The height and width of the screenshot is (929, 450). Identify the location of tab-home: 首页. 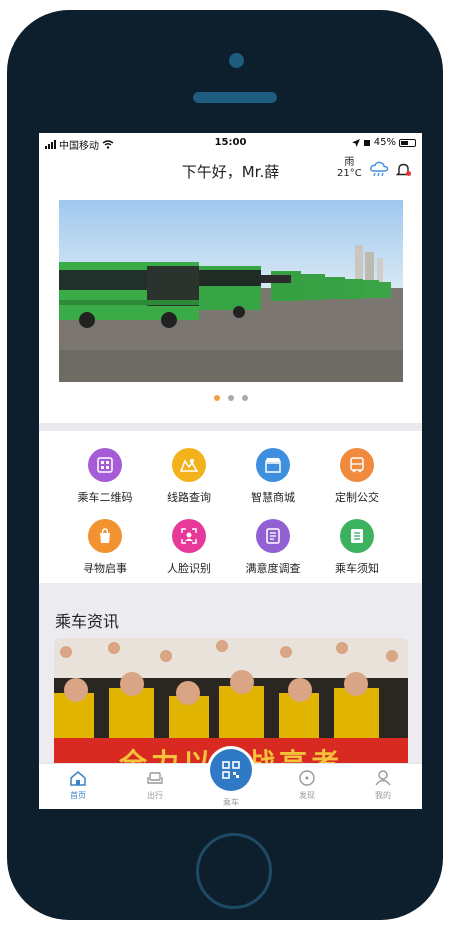
(78, 785).